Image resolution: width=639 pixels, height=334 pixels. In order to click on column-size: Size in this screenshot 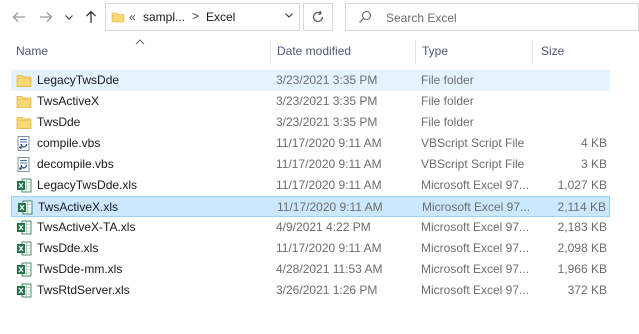, I will do `click(552, 51)`.